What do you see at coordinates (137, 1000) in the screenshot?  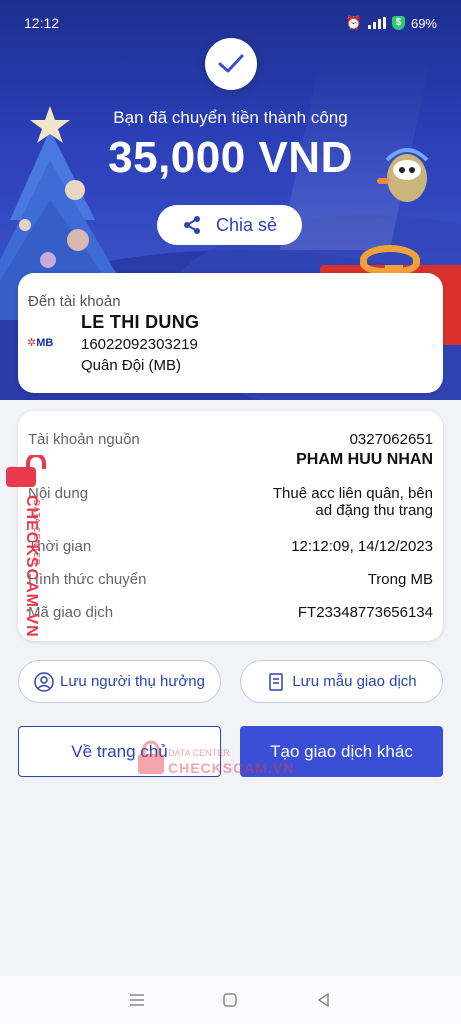 I see `menu-icon` at bounding box center [137, 1000].